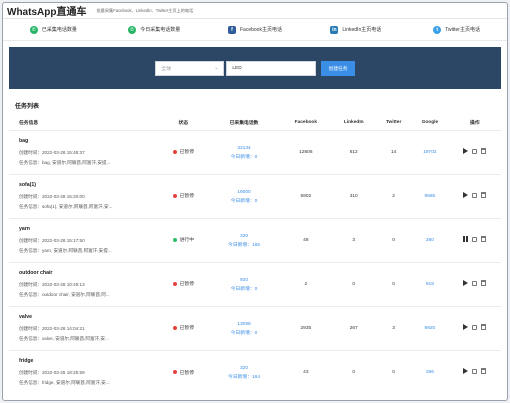 This screenshot has height=403, width=510. I want to click on linkedin-cell: 3, so click(354, 239).